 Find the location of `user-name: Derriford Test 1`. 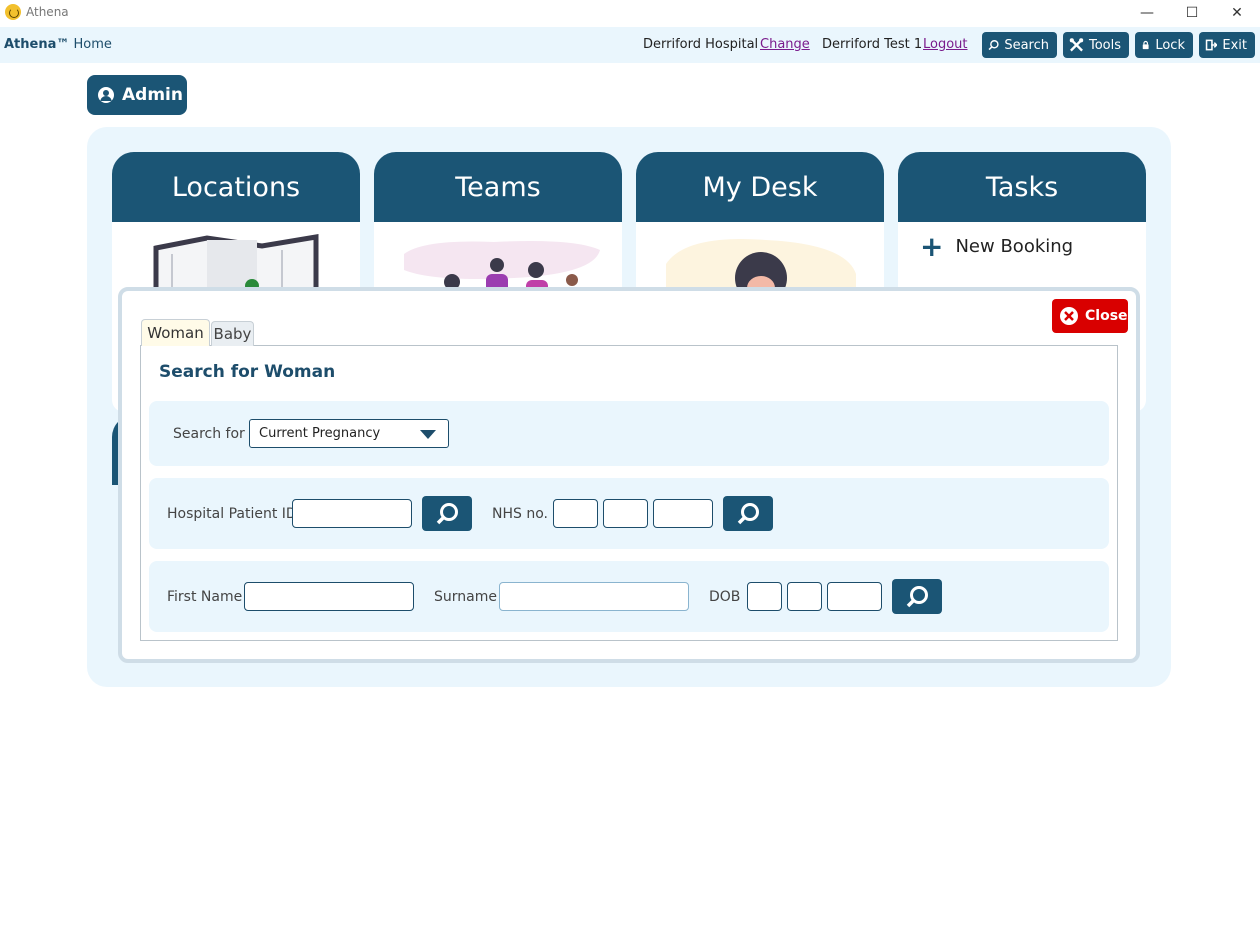

user-name: Derriford Test 1 is located at coordinates (872, 44).